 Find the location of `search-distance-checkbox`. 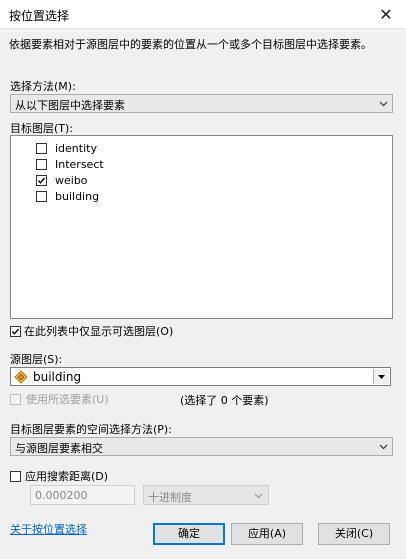

search-distance-checkbox is located at coordinates (15, 476).